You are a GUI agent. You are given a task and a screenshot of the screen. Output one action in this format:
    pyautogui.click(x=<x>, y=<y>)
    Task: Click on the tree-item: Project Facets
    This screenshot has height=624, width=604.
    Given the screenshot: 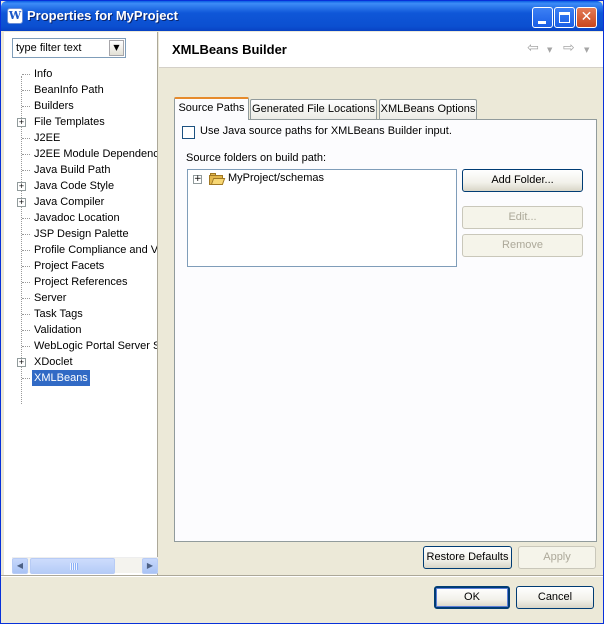 What is the action you would take?
    pyautogui.click(x=80, y=266)
    